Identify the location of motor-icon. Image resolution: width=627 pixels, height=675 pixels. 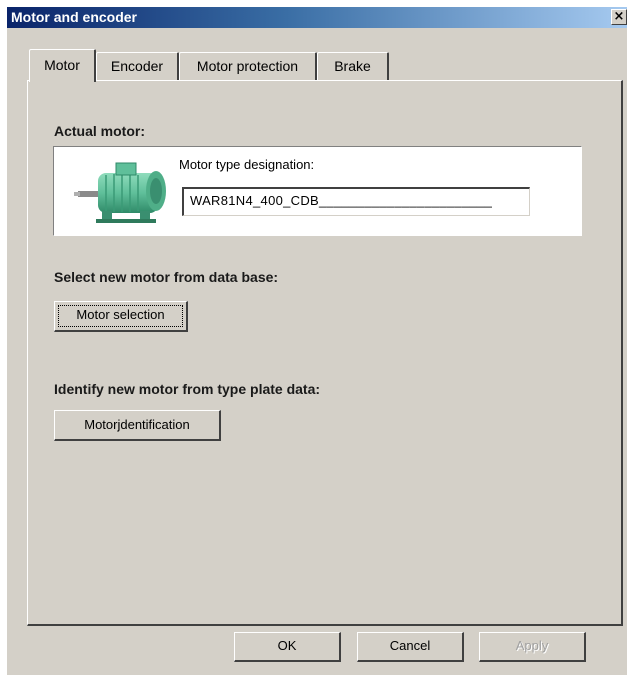
(118, 191).